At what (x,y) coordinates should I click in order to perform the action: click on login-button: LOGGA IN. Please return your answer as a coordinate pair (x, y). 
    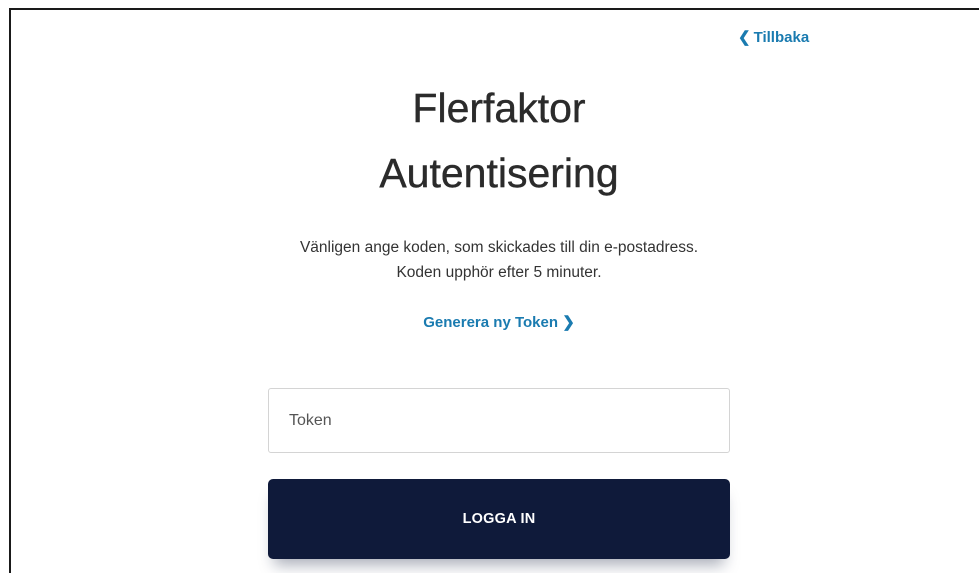
    Looking at the image, I should click on (499, 519).